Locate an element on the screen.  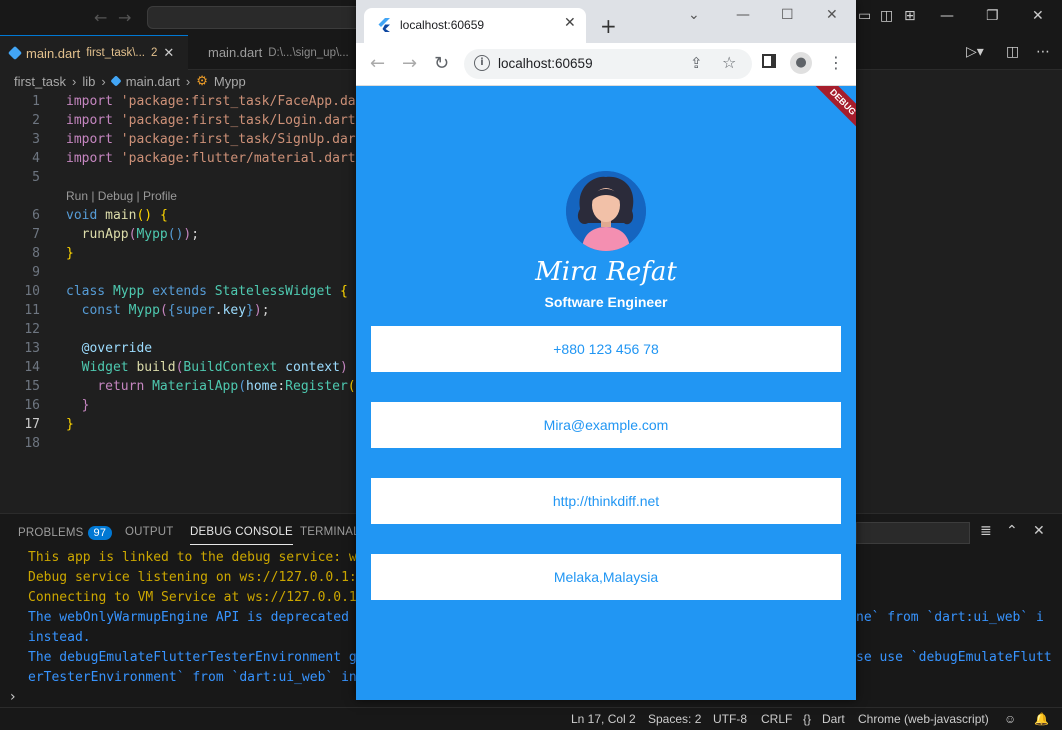
menu-dots-icon: ⋮ is located at coordinates (836, 62).